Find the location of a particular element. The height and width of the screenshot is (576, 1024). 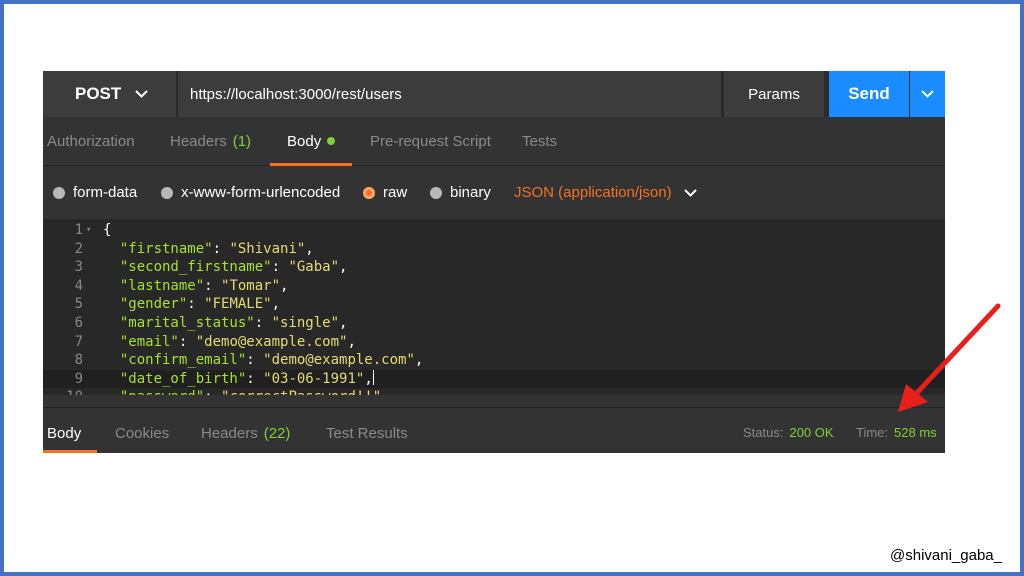

line-number: 4 is located at coordinates (78, 285).